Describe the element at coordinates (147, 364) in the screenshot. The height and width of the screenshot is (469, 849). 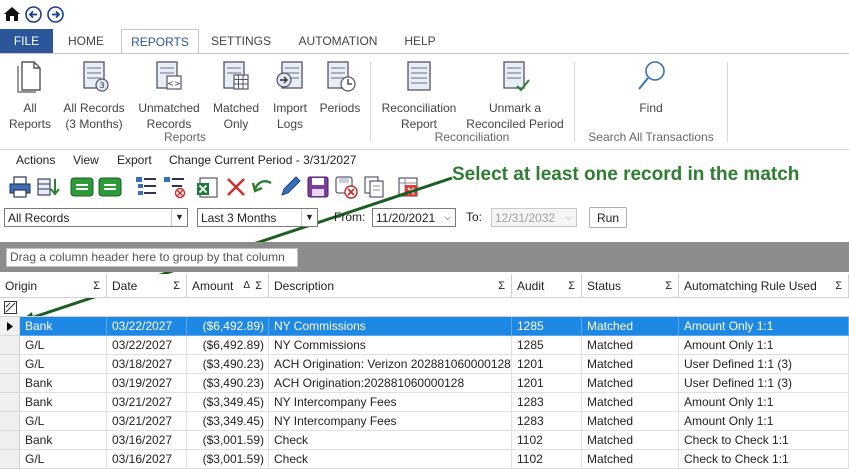
I see `cell-date: 03/18/2027` at that location.